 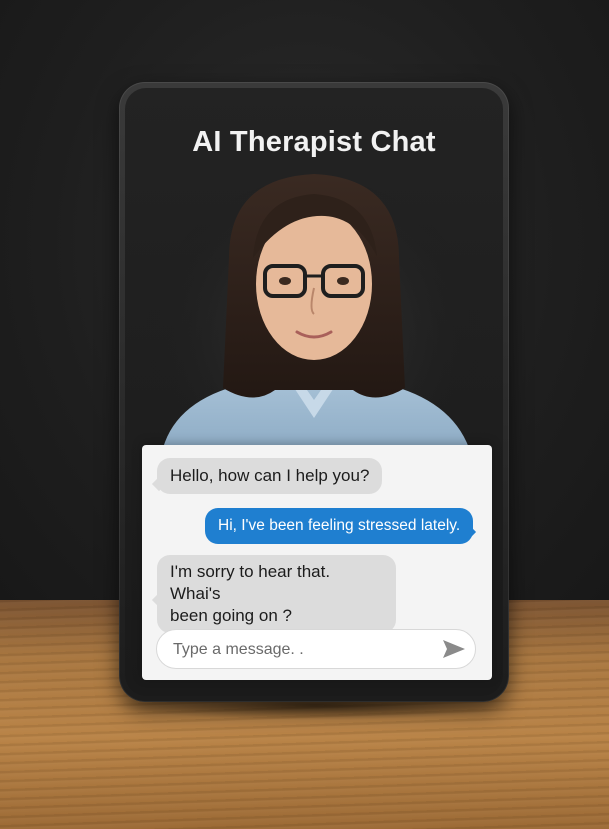 I want to click on message-composer, so click(x=316, y=649).